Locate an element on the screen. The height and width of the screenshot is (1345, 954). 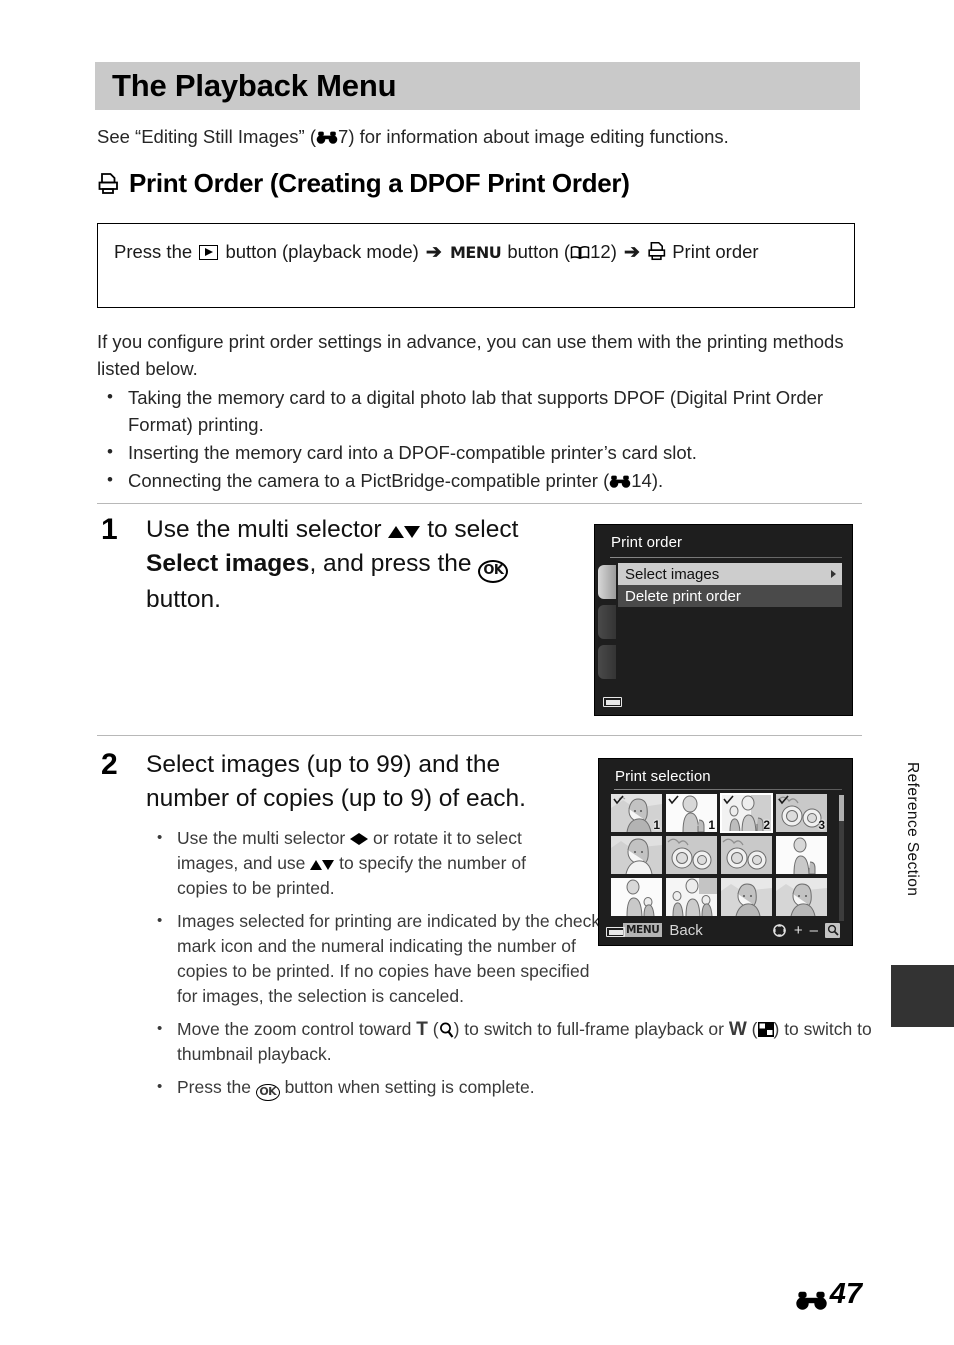
lcd-header-rule is located at coordinates (728, 789).